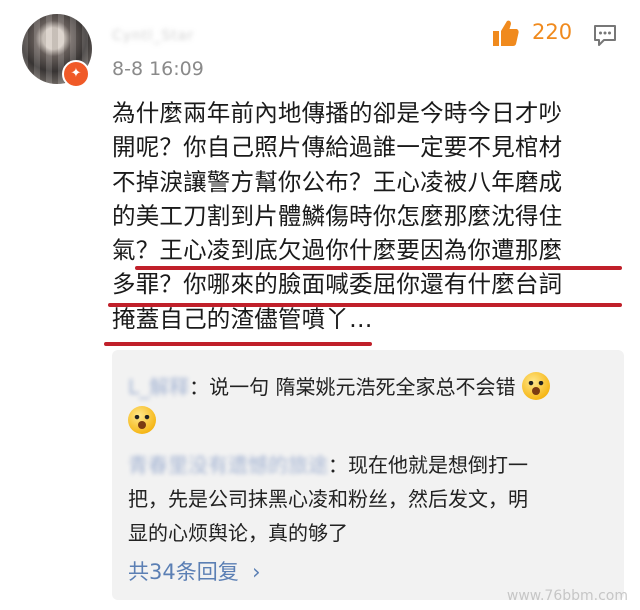 This screenshot has height=610, width=640. What do you see at coordinates (238, 533) in the screenshot?
I see `reply-text: 显的心烦舆论，真的够了` at bounding box center [238, 533].